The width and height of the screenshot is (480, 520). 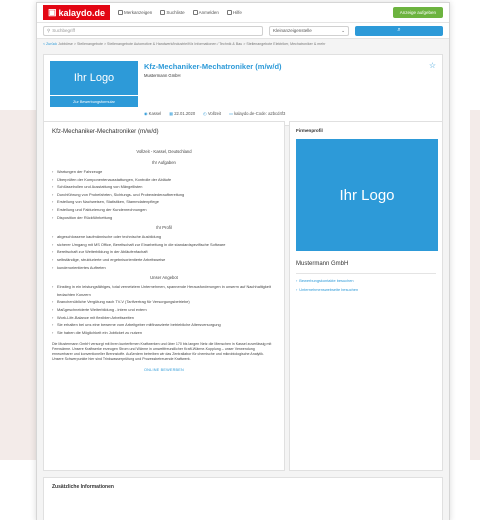 I want to click on site-logo-text: kalaydo.de, so click(x=82, y=12).